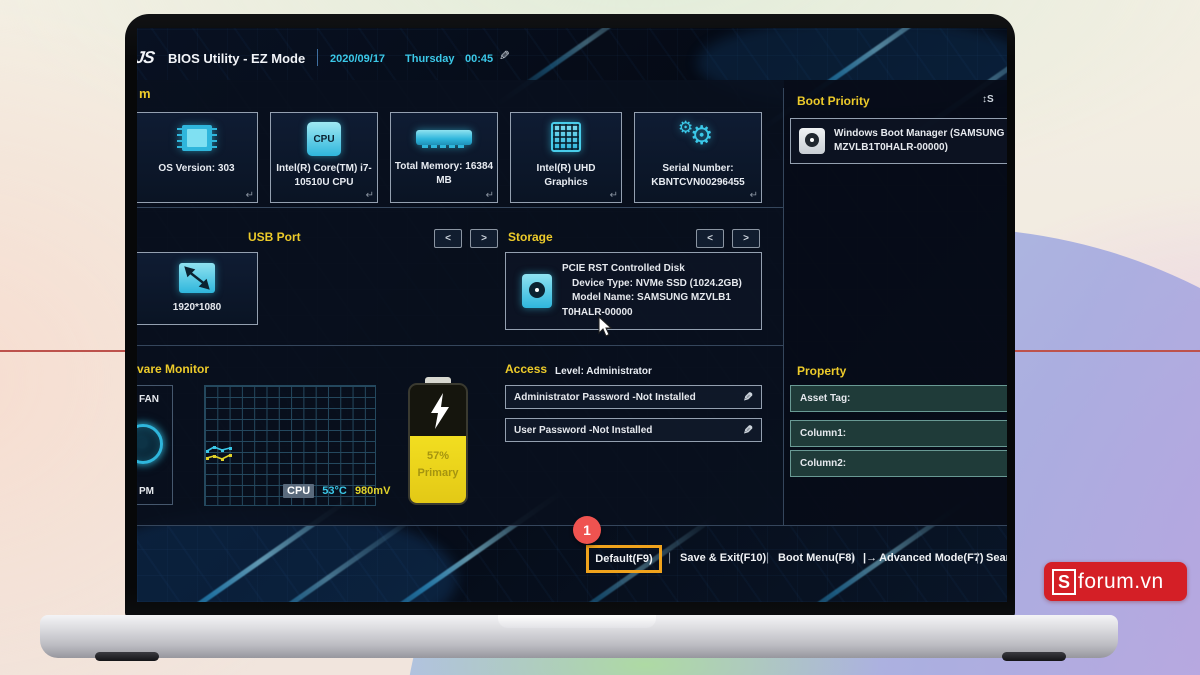  Describe the element at coordinates (197, 307) in the screenshot. I see `usb-device-label: 1920*1080` at that location.